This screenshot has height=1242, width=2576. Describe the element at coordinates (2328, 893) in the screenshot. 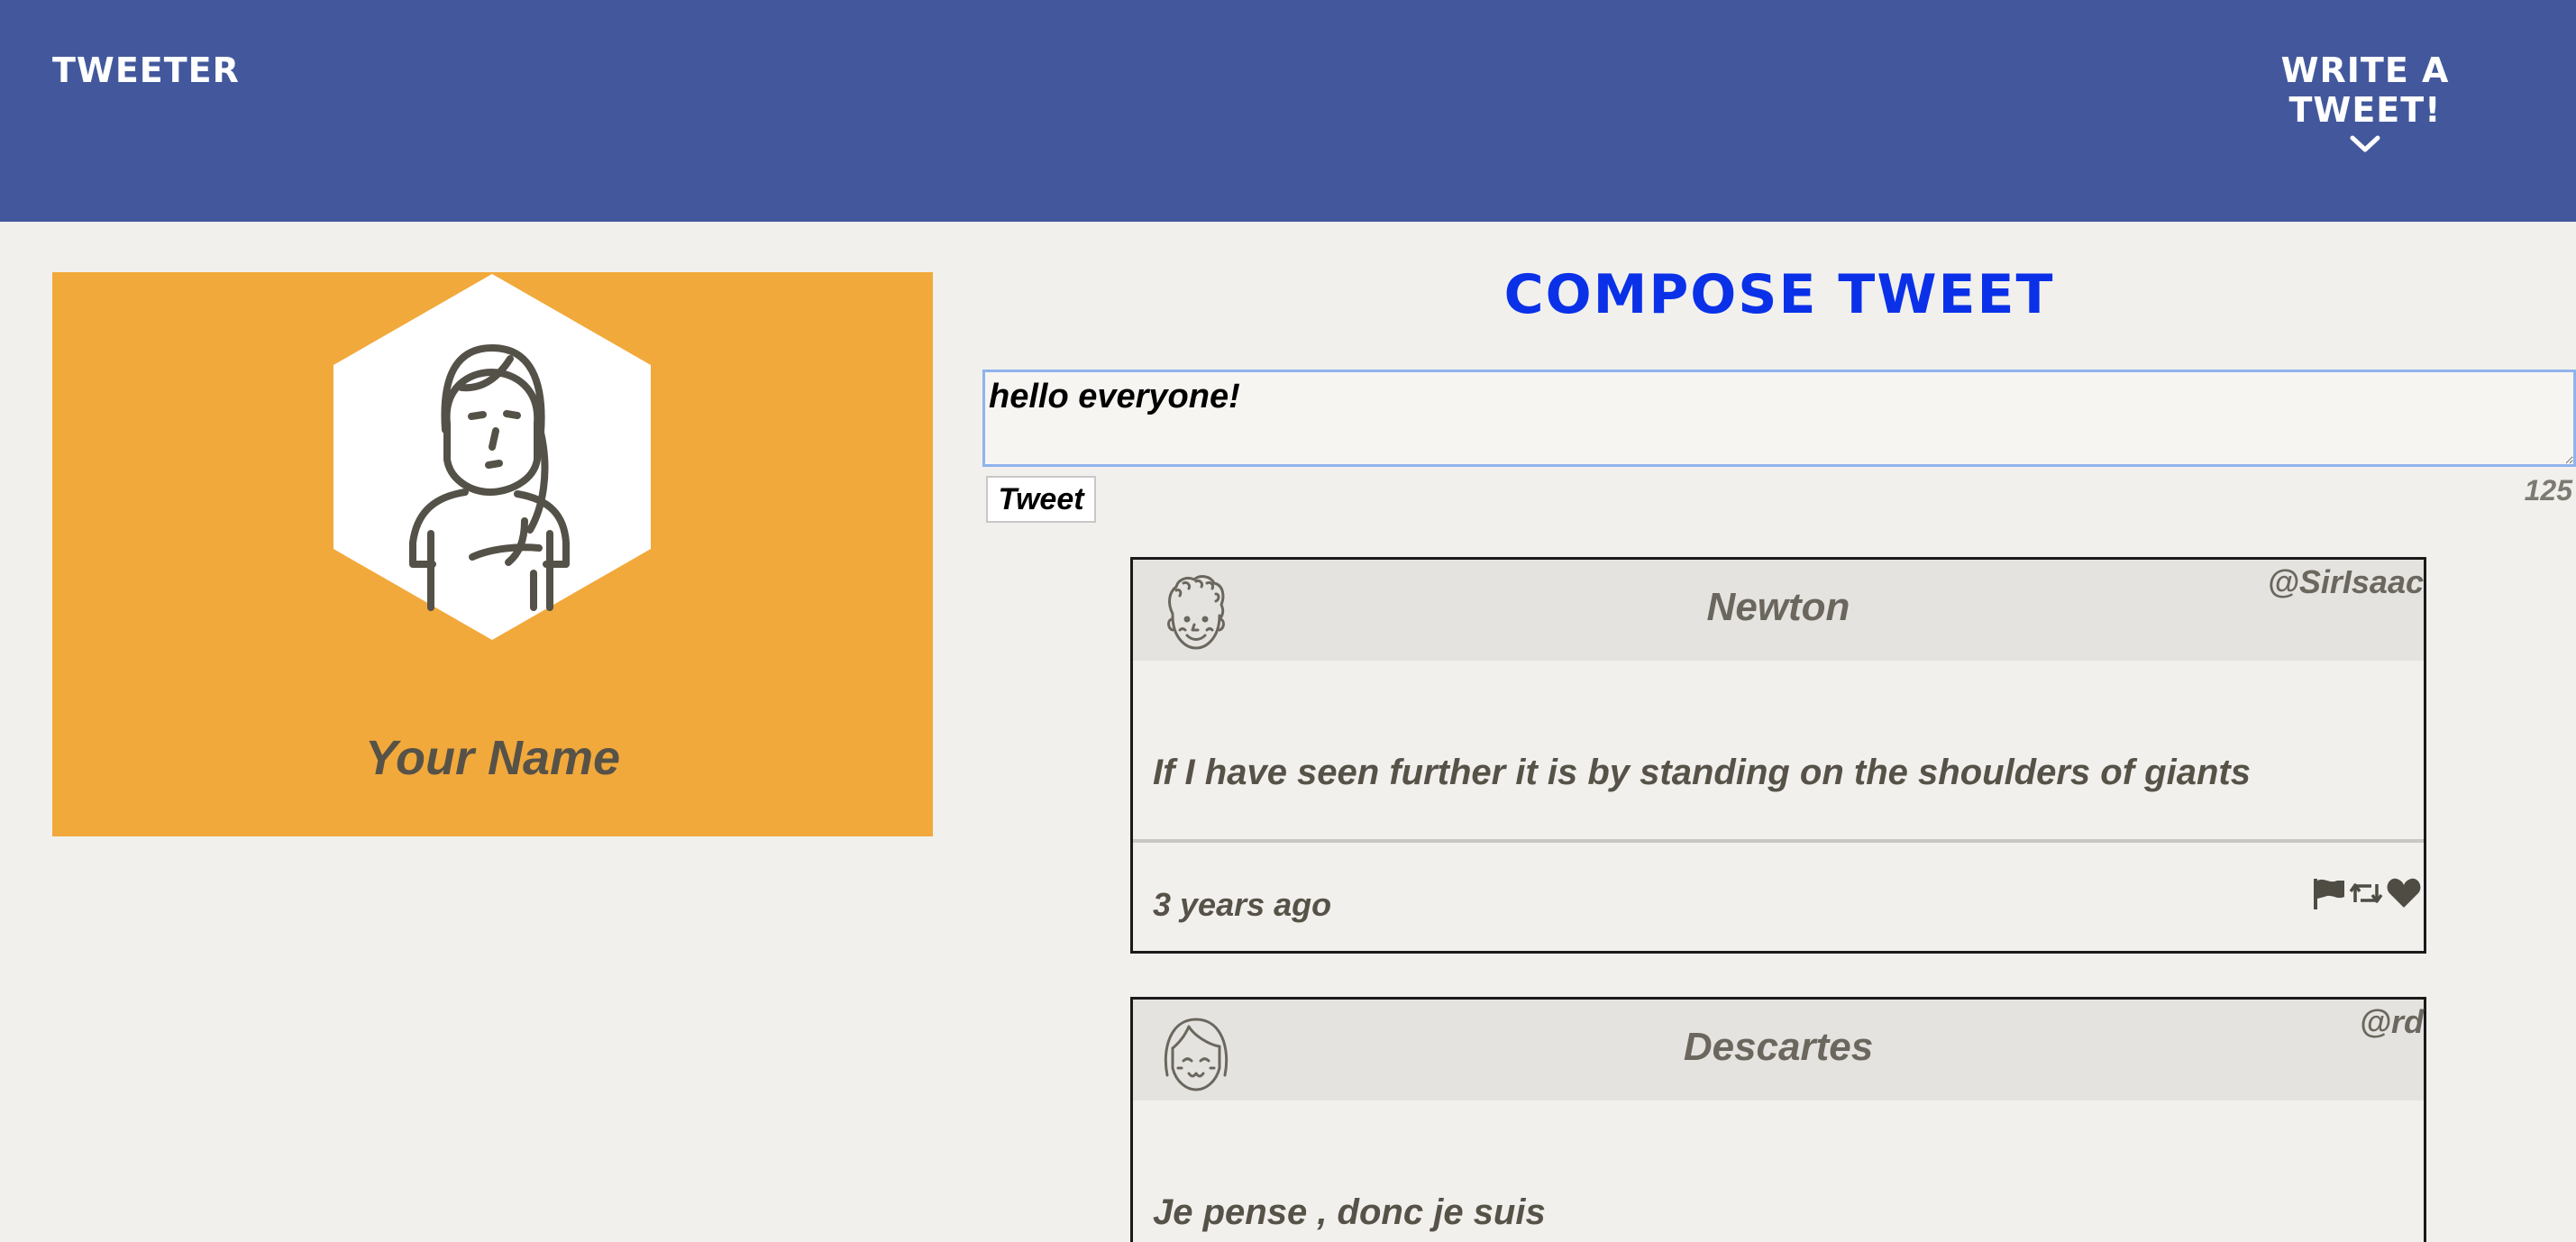

I see `flag-icon` at that location.